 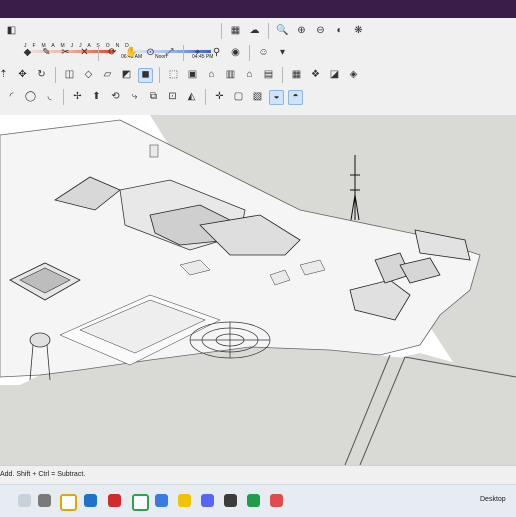 What do you see at coordinates (184, 500) in the screenshot?
I see `sticky-notes-icon` at bounding box center [184, 500].